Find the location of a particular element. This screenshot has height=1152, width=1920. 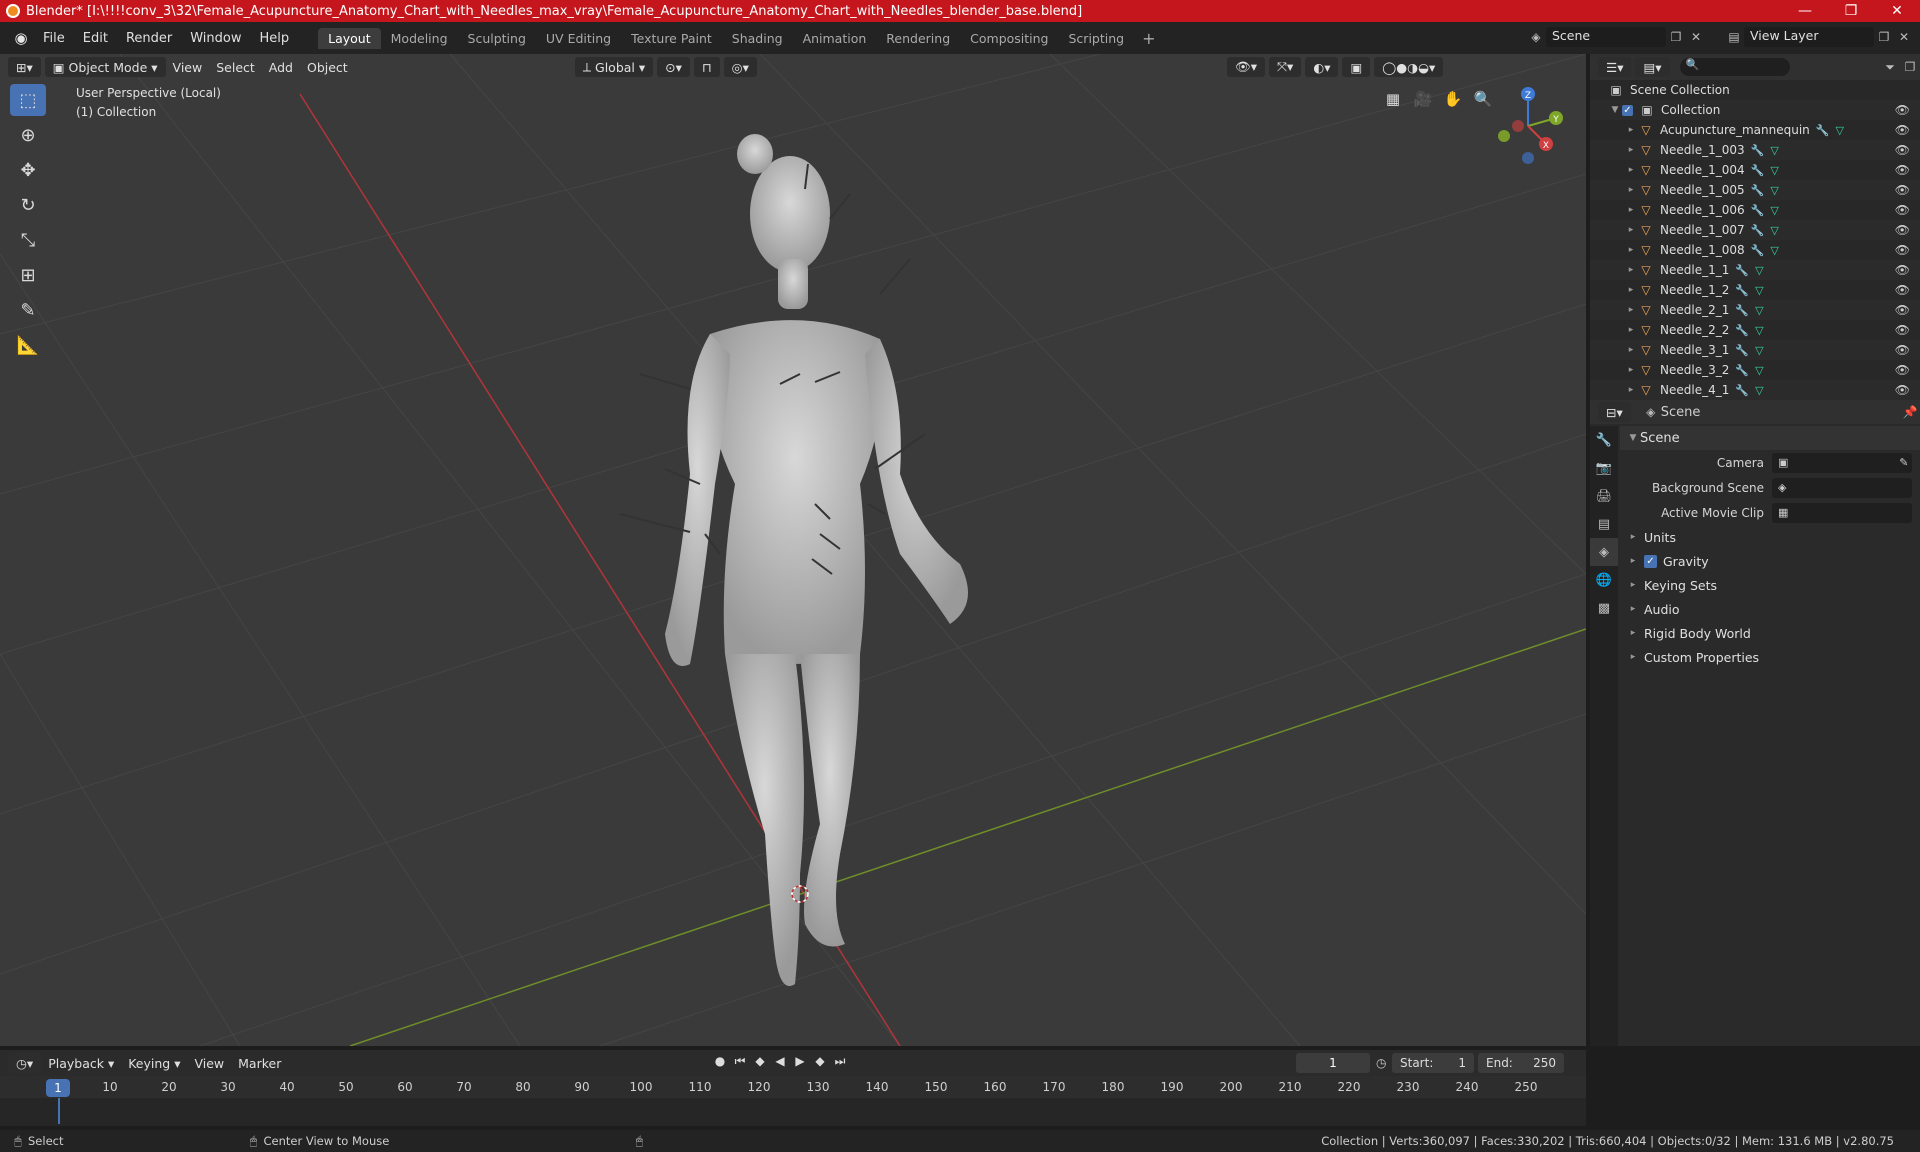

world-tab-icon: 🌐 is located at coordinates (1604, 580).